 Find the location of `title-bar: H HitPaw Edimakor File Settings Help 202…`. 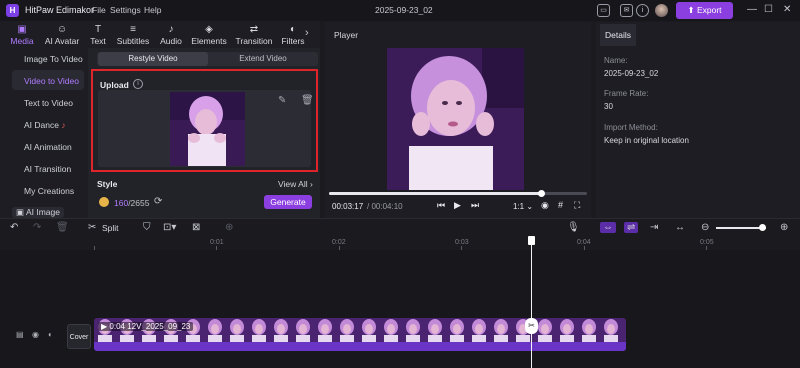

title-bar: H HitPaw Edimakor File Settings Help 202… is located at coordinates (400, 10).